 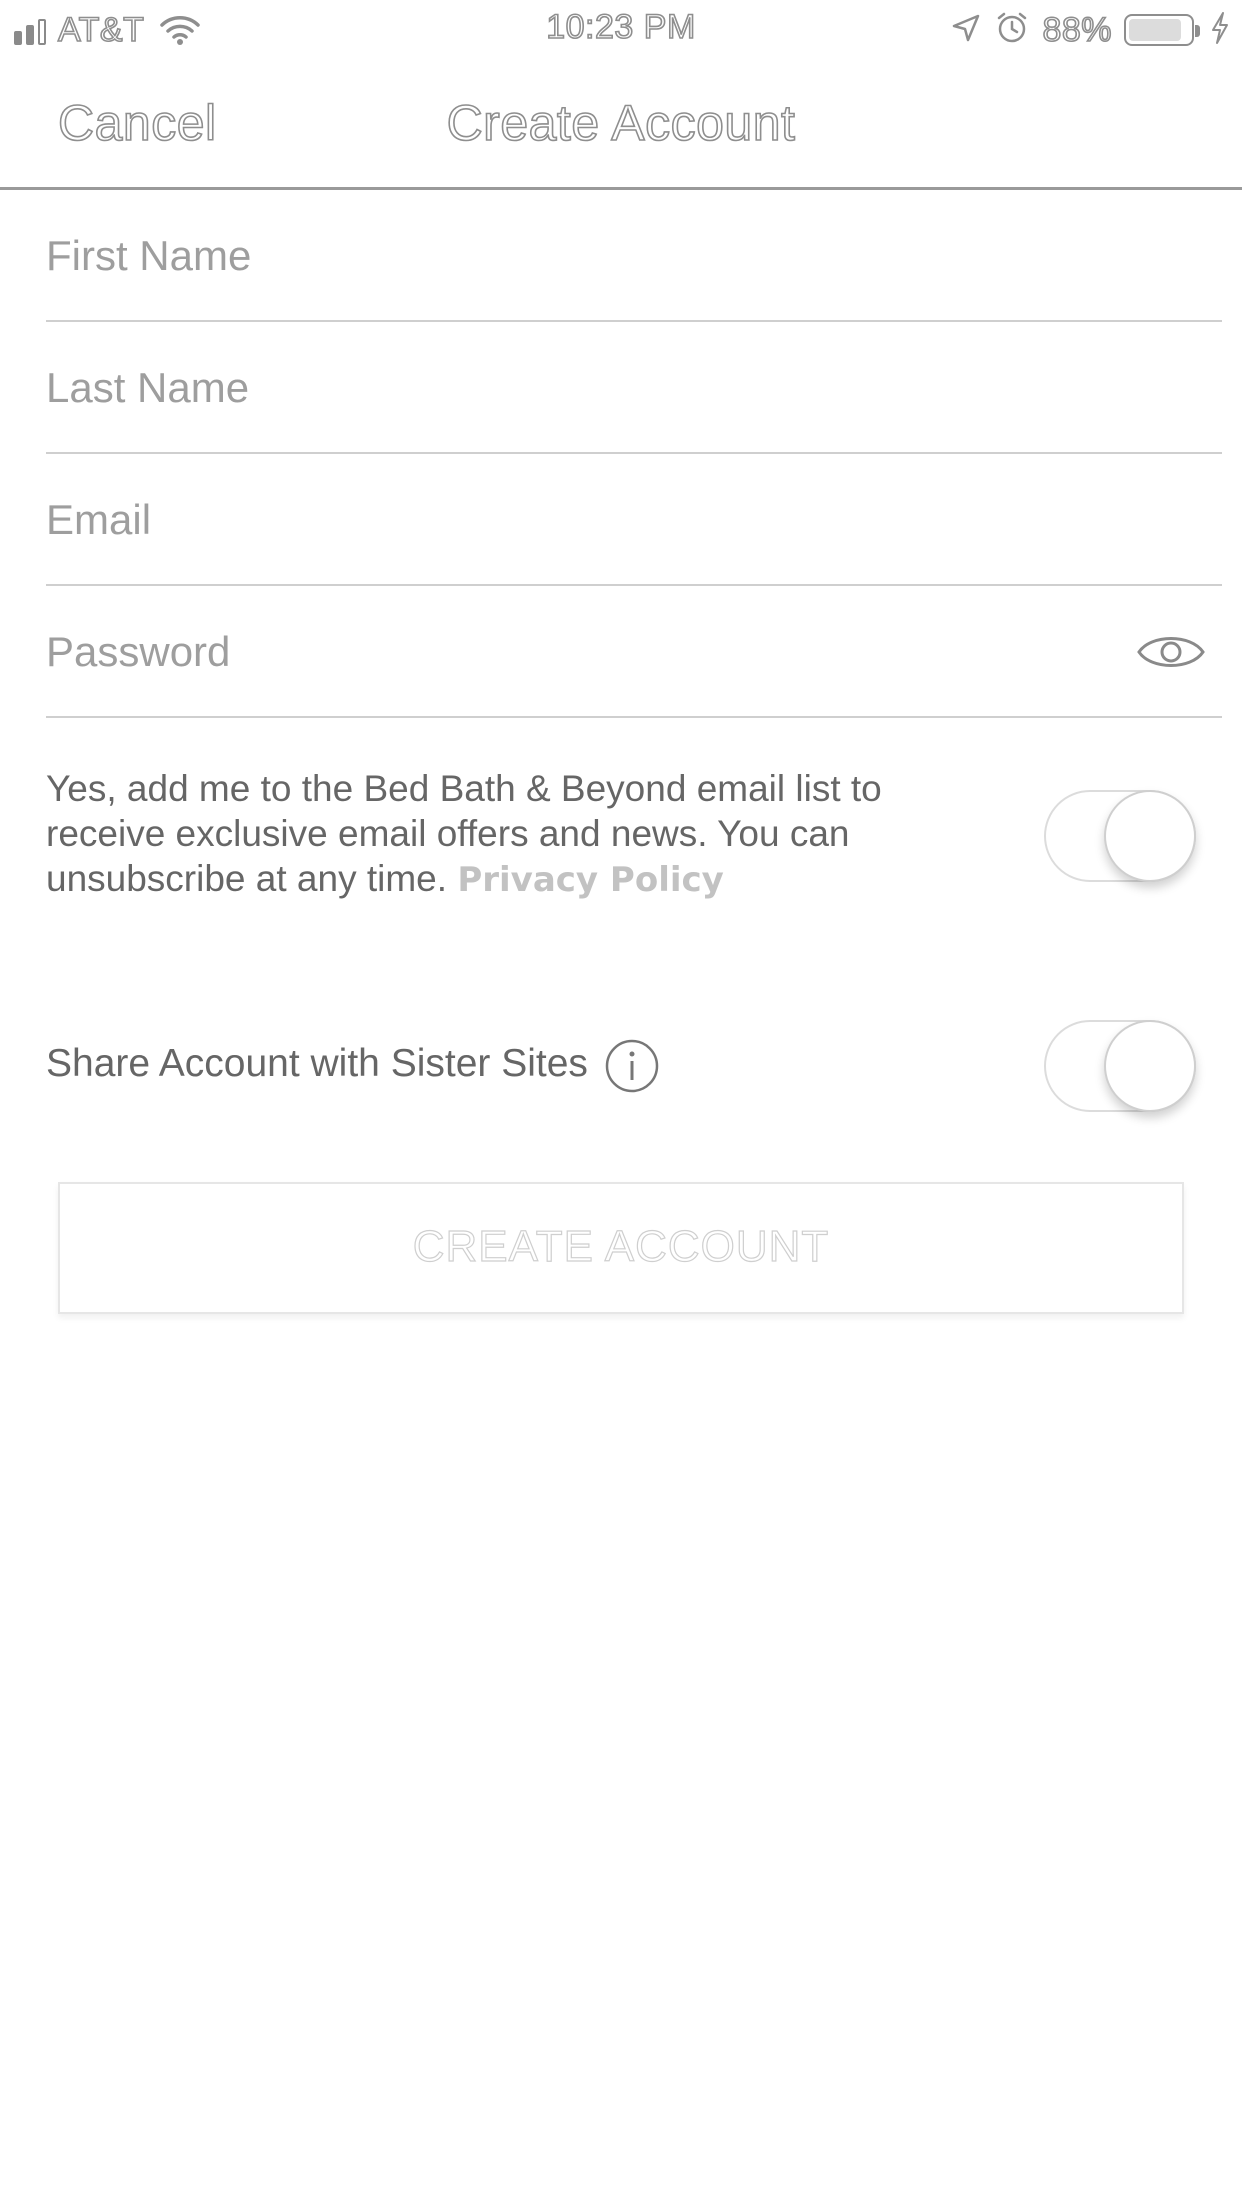 I want to click on create-account-button: CREATE ACCOUNT, so click(x=621, y=1248).